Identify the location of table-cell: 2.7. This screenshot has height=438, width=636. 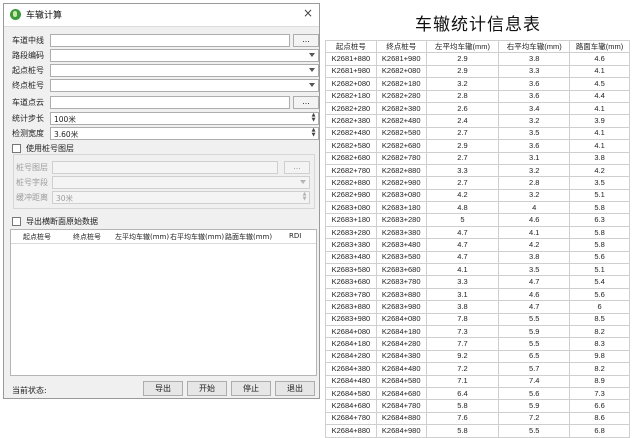
(462, 133).